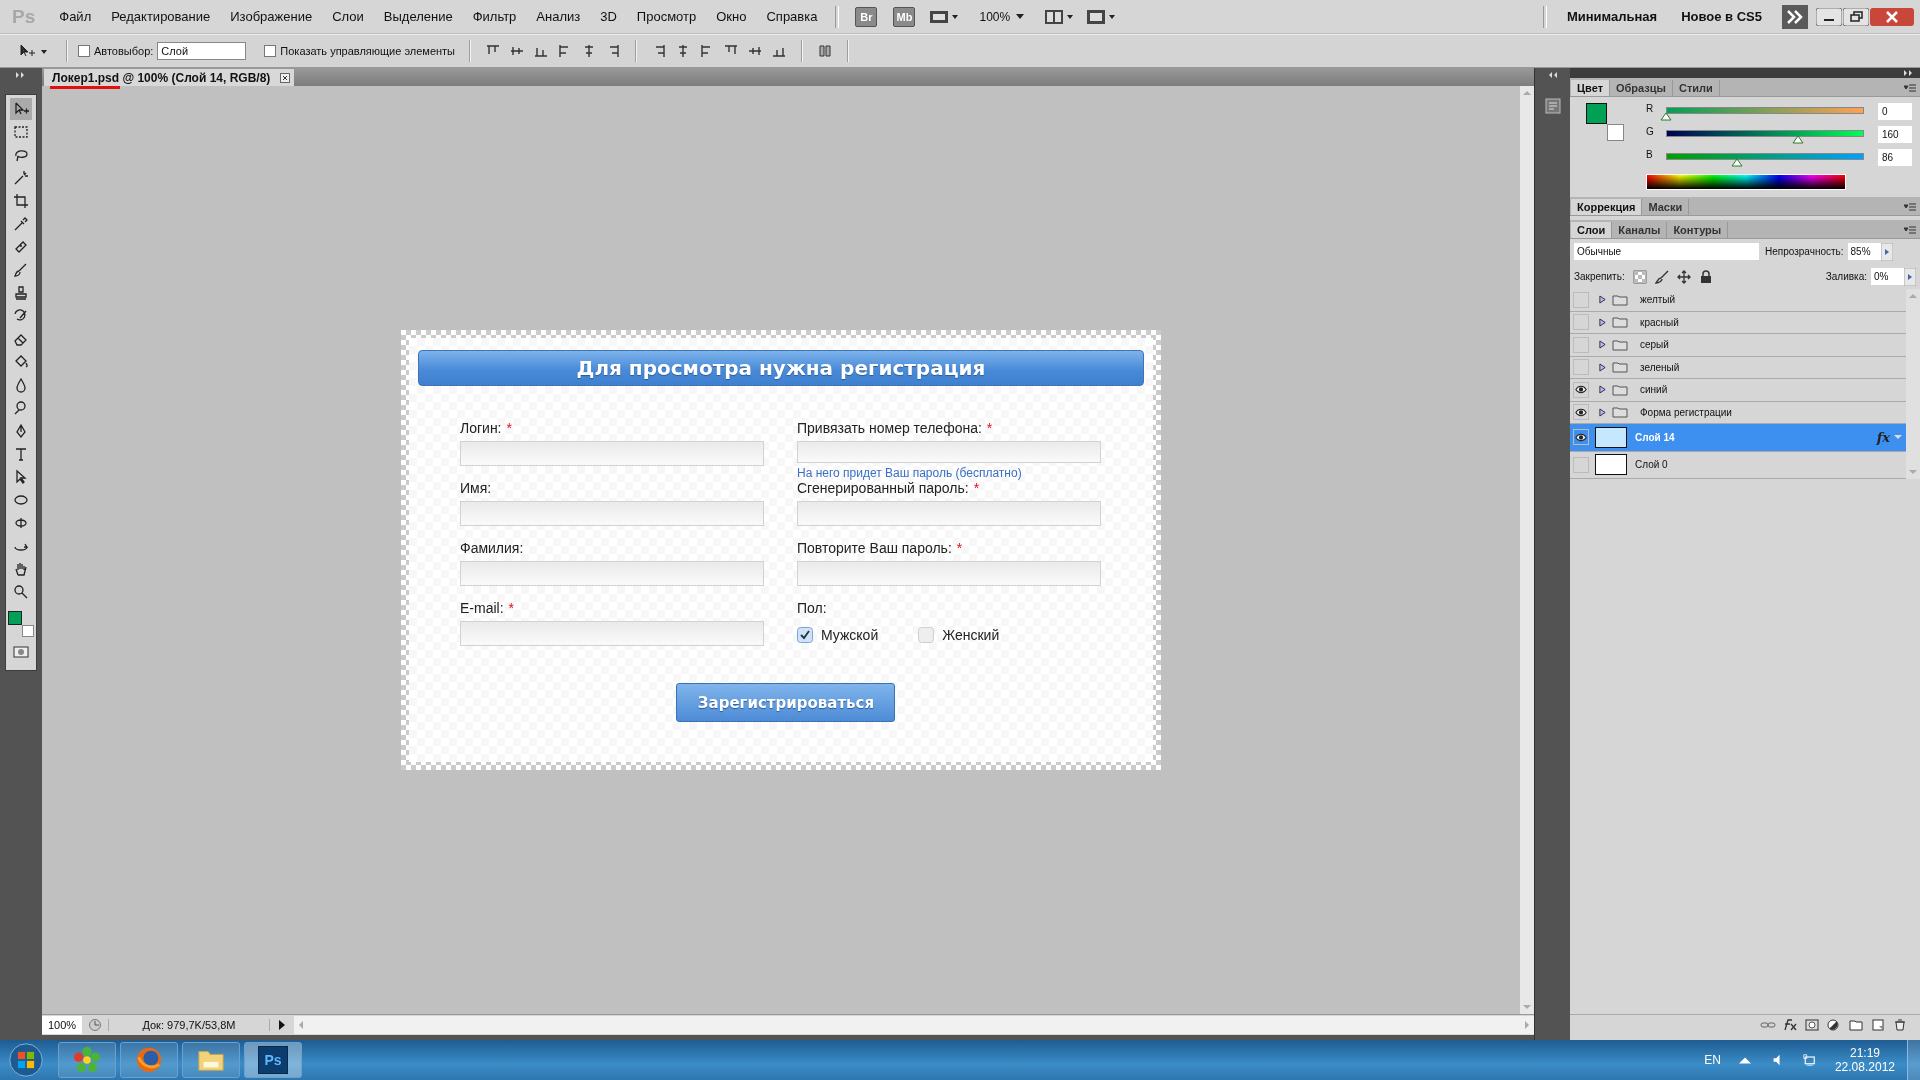  What do you see at coordinates (1790, 1025) in the screenshot?
I see `effects-icon` at bounding box center [1790, 1025].